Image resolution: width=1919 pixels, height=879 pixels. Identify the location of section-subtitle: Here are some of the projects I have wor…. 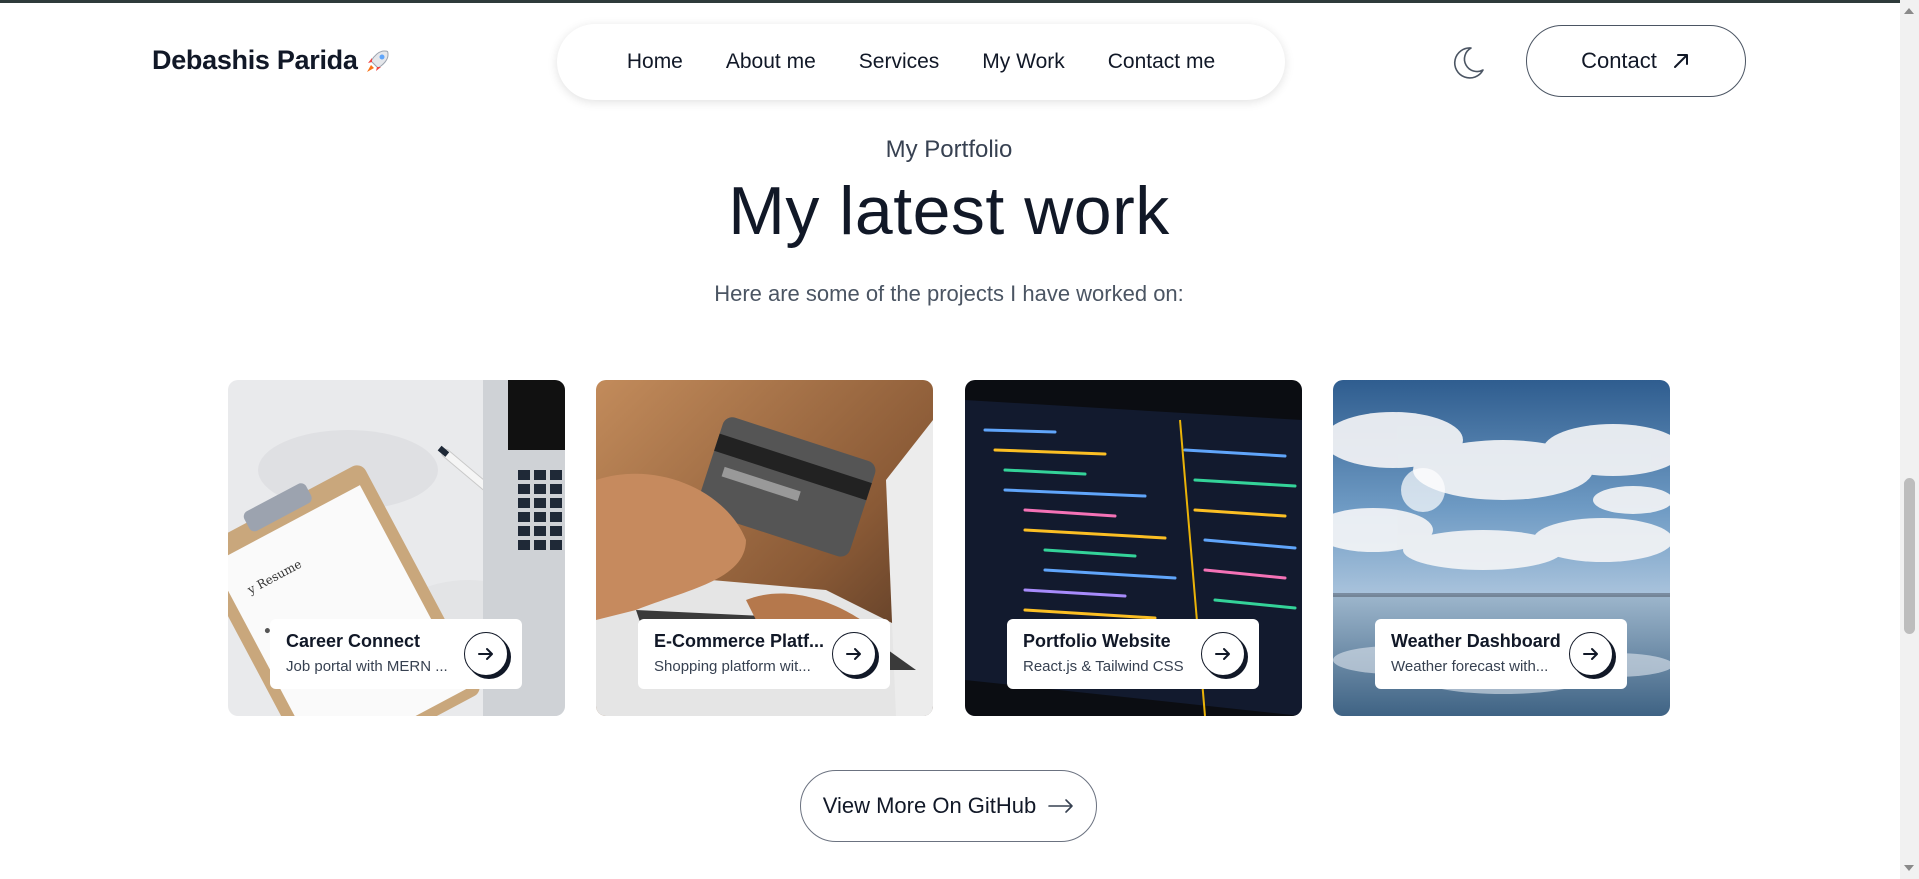
(949, 293).